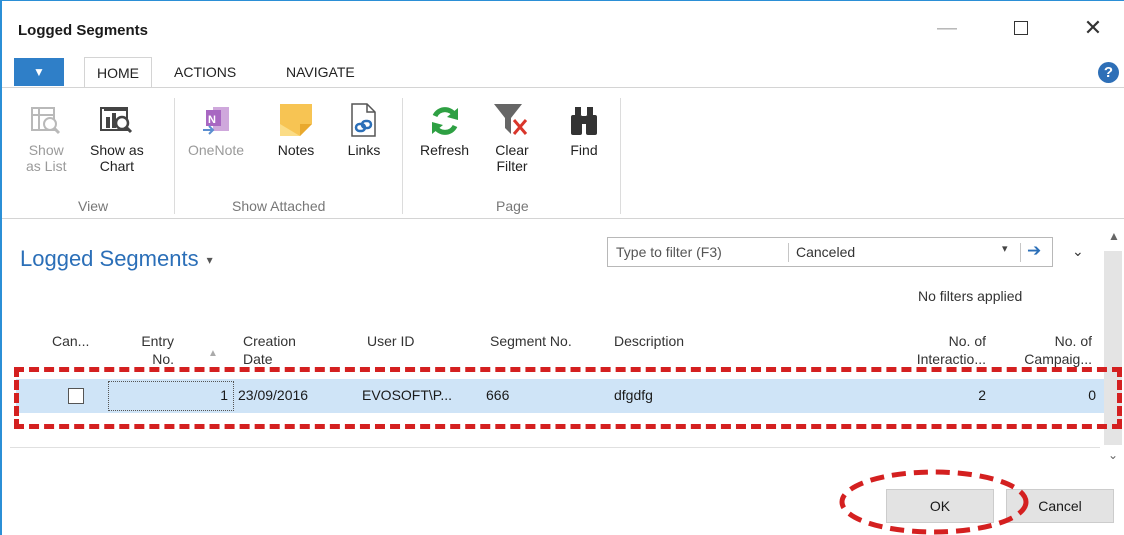 The width and height of the screenshot is (1124, 535). What do you see at coordinates (568, 398) in the screenshot?
I see `annotation-rectangle` at bounding box center [568, 398].